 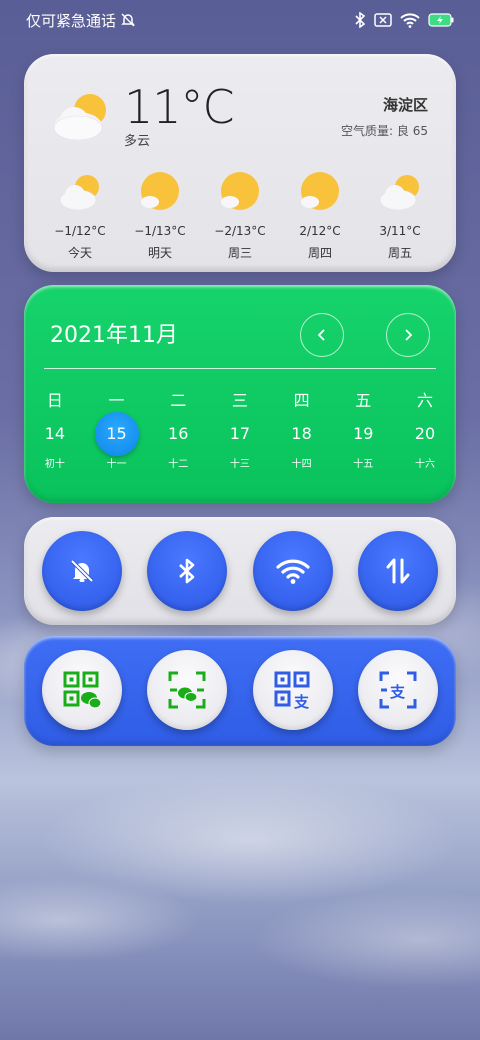 I want to click on no-sim-icon, so click(x=383, y=20).